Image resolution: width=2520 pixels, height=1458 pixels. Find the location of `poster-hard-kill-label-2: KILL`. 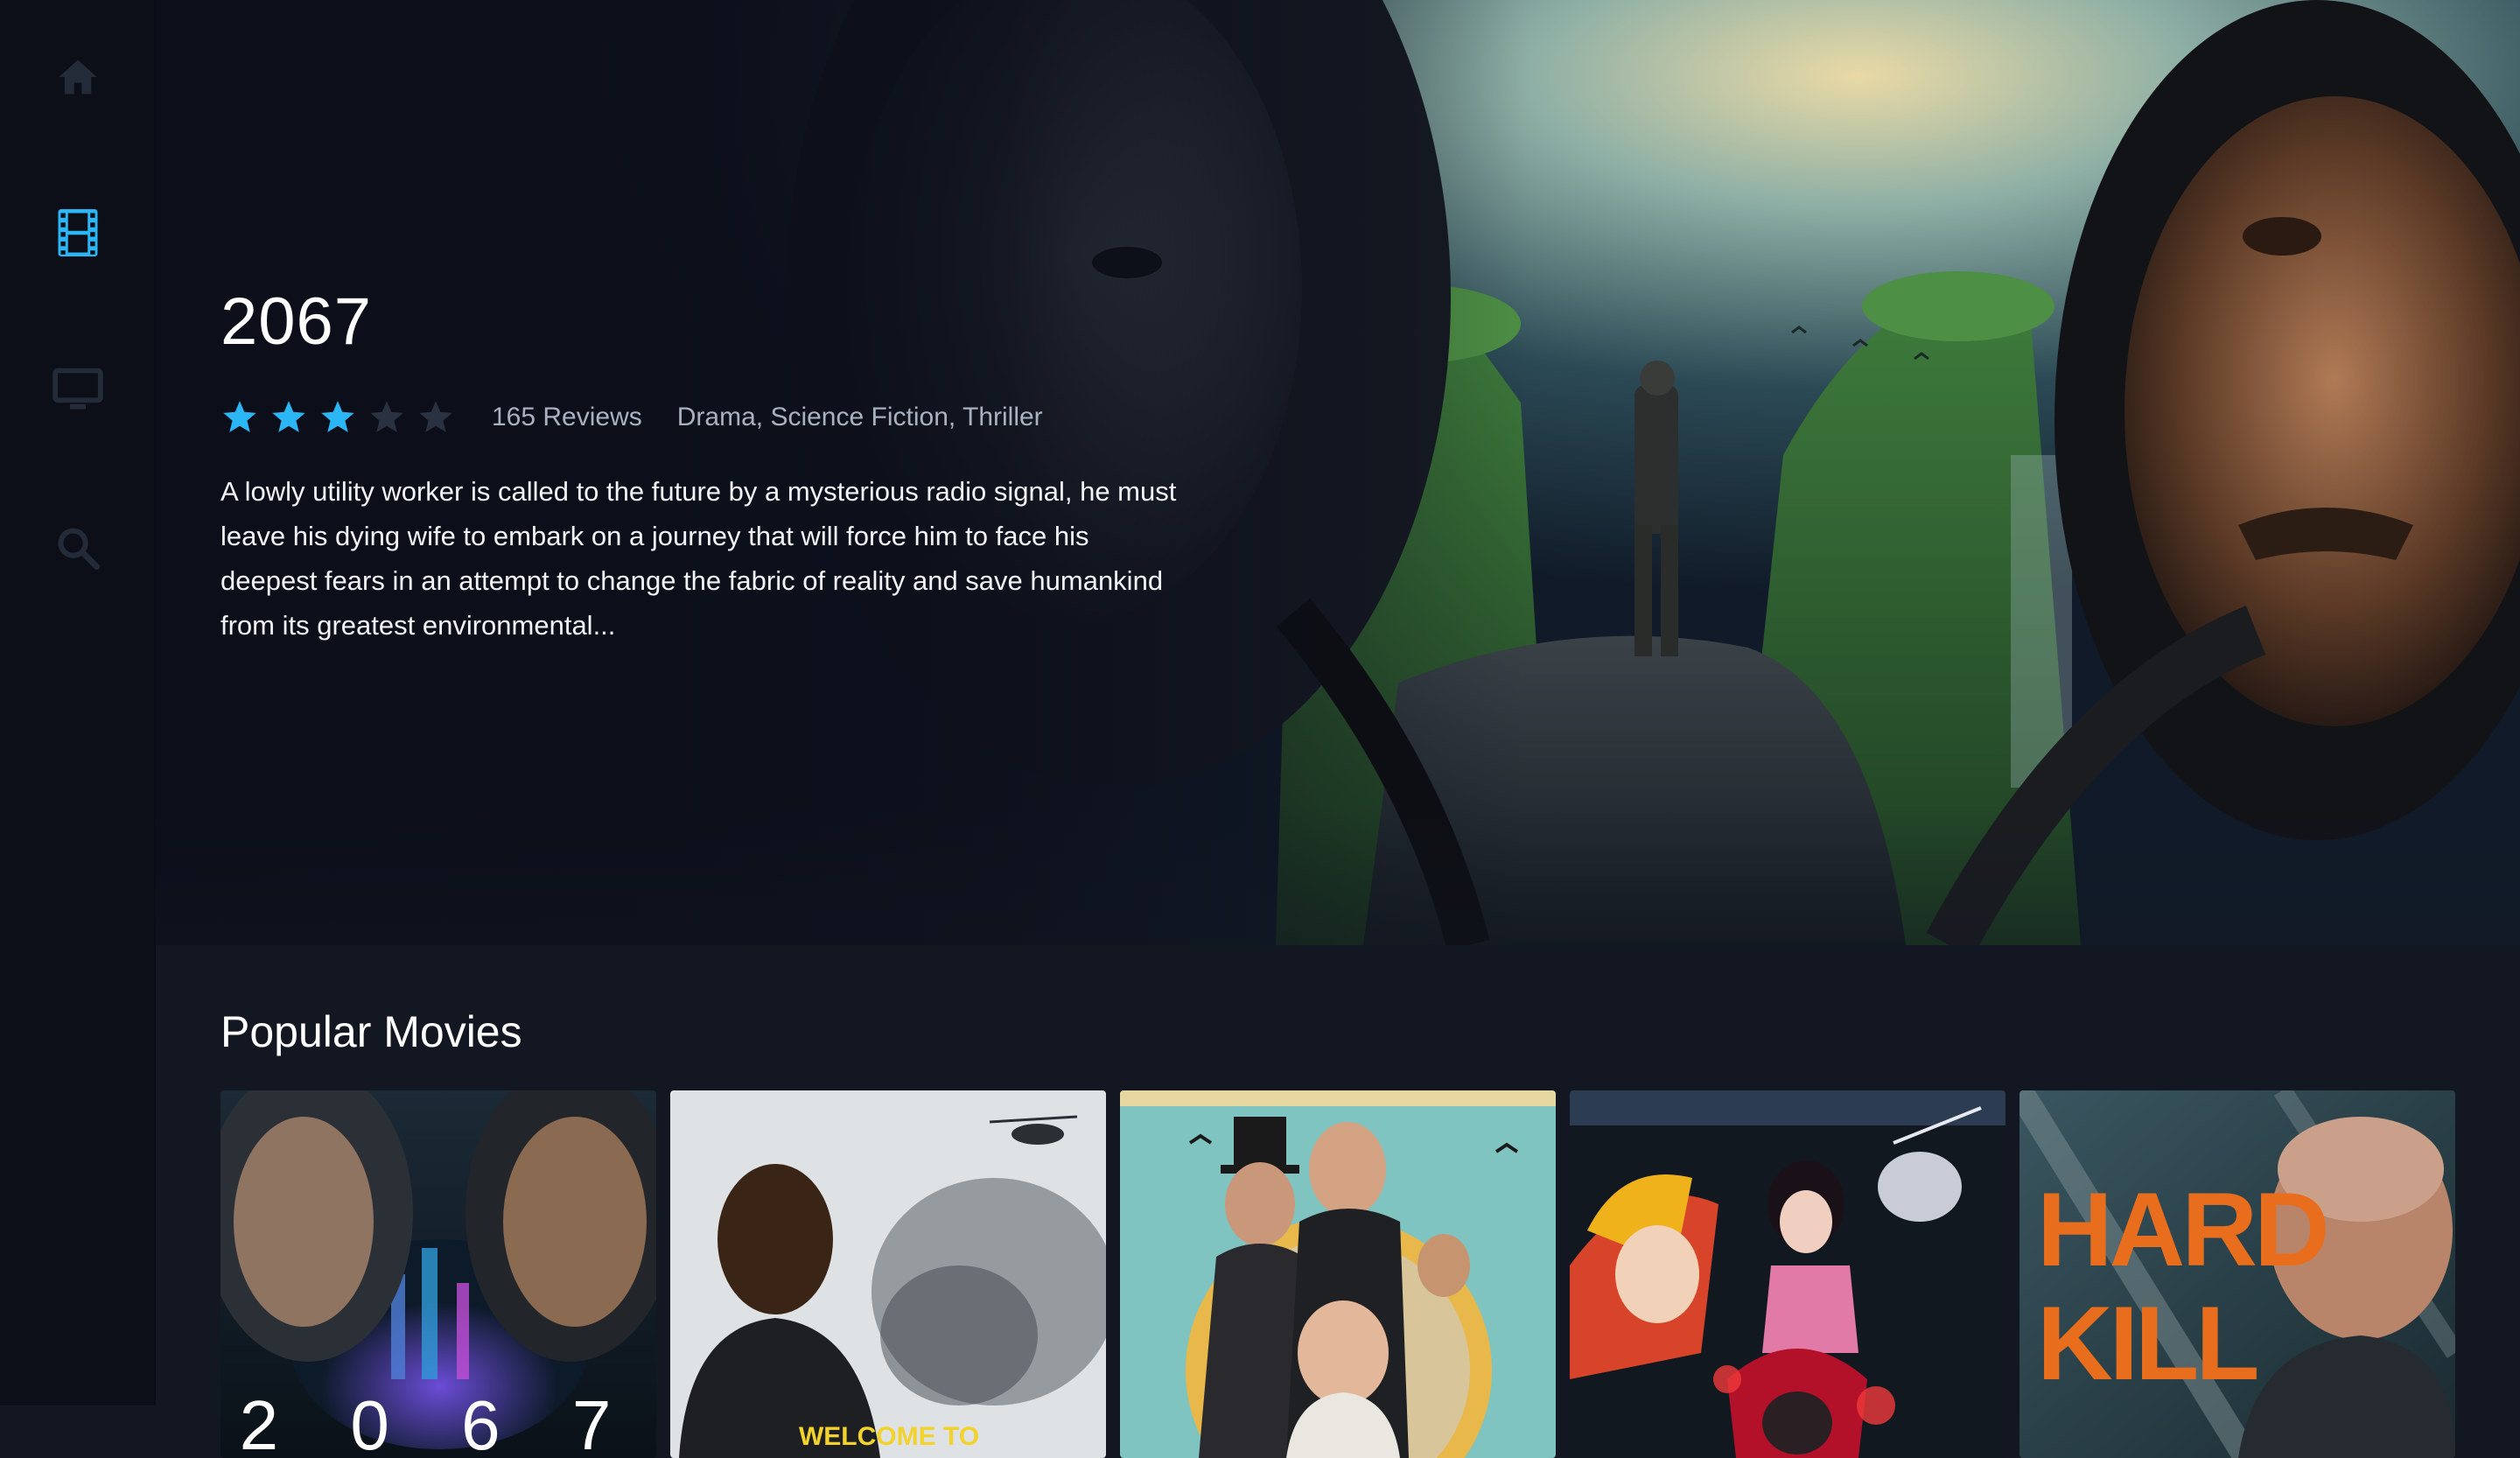

poster-hard-kill-label-2: KILL is located at coordinates (2147, 1343).